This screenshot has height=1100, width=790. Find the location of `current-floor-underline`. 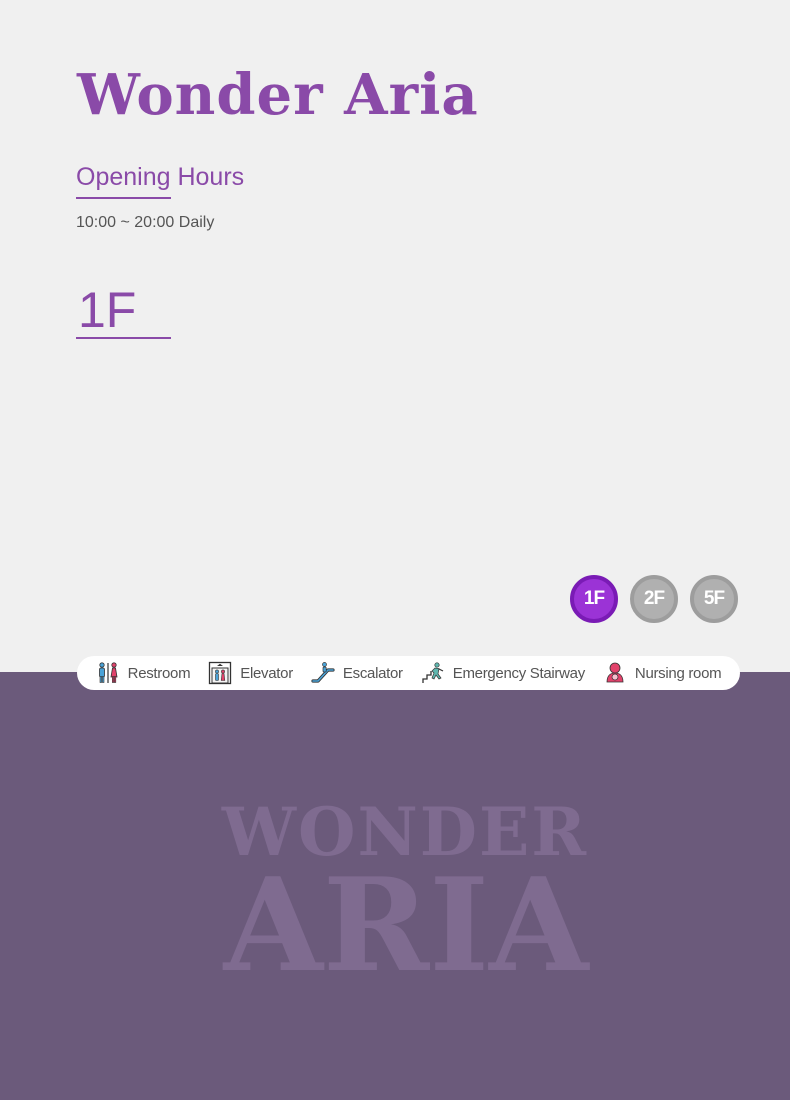

current-floor-underline is located at coordinates (123, 338).